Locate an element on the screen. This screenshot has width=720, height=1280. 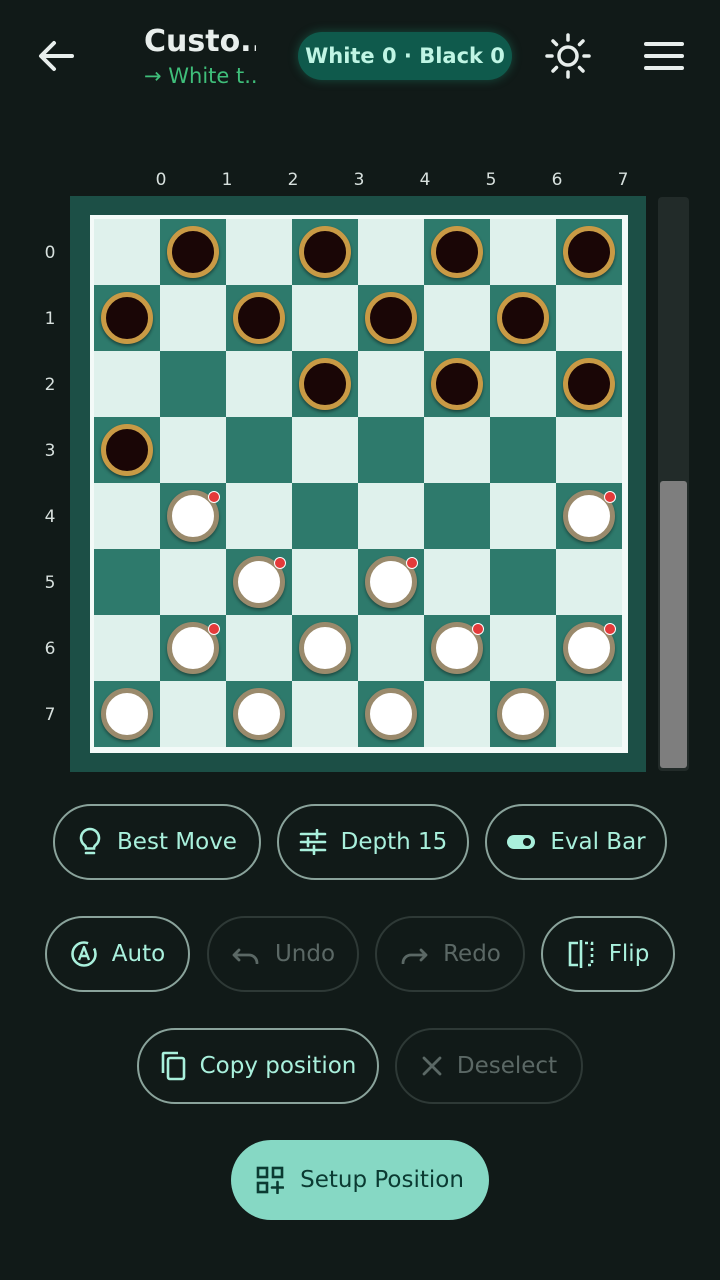
flip-label: Flip is located at coordinates (629, 954).